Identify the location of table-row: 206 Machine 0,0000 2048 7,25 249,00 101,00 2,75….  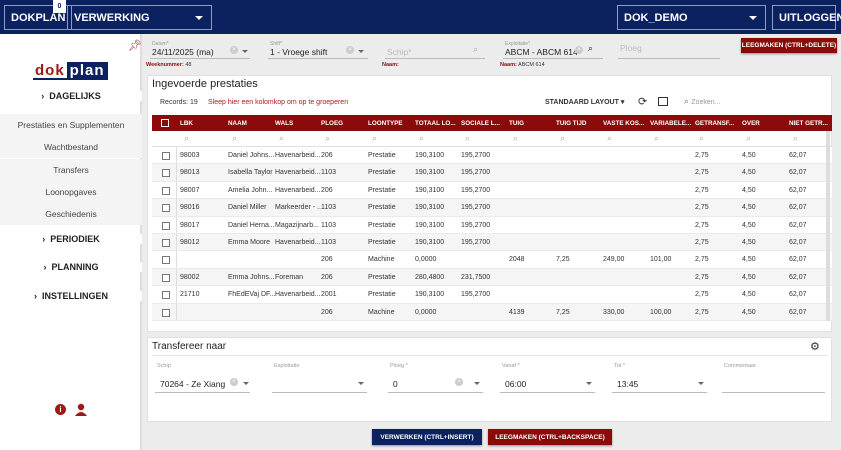
(492, 260).